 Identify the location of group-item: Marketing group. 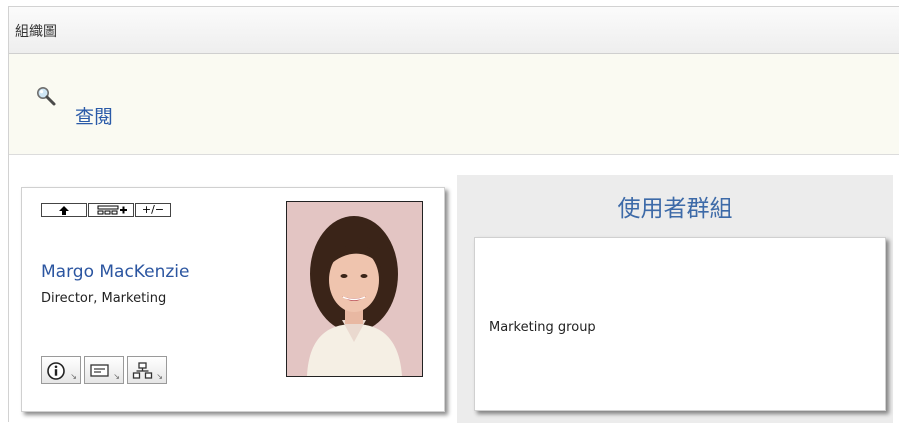
(542, 327).